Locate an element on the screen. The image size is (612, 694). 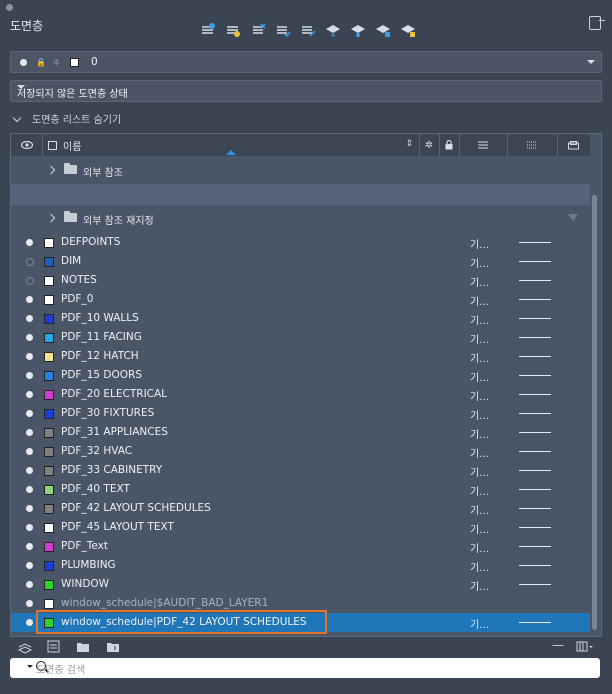
layer-name: PDF_10 WALLS is located at coordinates (100, 318).